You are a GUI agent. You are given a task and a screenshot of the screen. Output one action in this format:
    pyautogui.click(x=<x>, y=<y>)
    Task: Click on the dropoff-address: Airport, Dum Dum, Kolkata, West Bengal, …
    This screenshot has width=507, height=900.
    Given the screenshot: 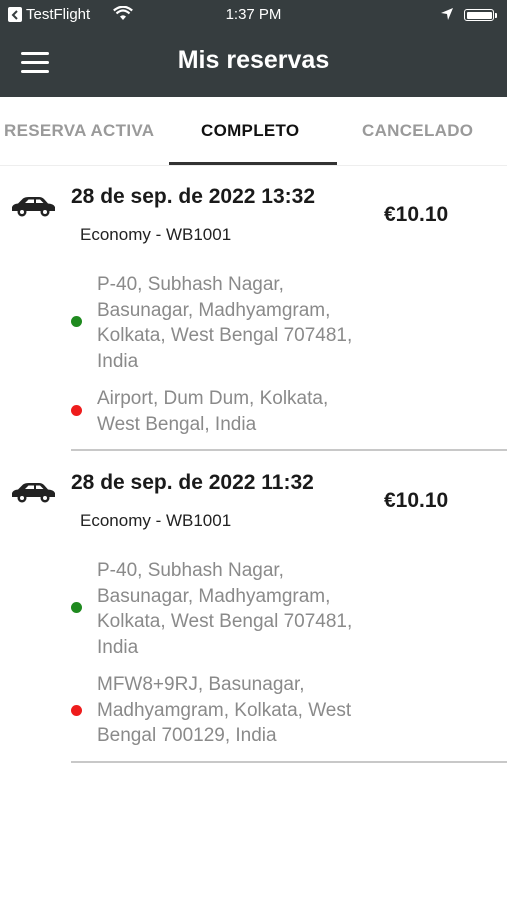 What is the action you would take?
    pyautogui.click(x=213, y=411)
    